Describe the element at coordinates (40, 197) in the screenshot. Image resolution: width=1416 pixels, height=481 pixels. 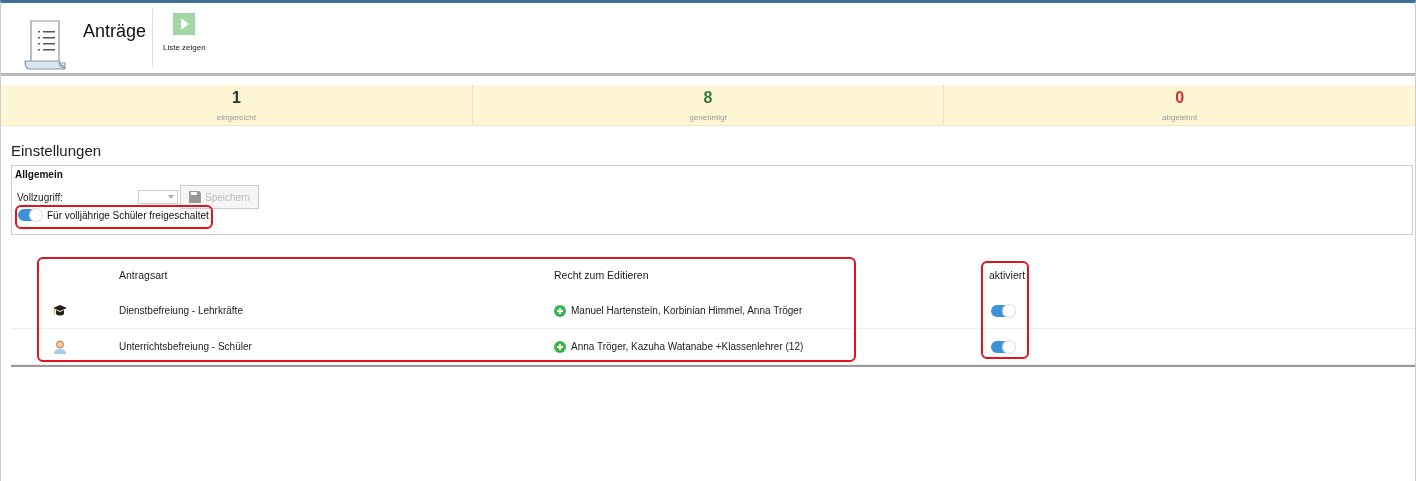
I see `field-label: Vollzugriff:` at that location.